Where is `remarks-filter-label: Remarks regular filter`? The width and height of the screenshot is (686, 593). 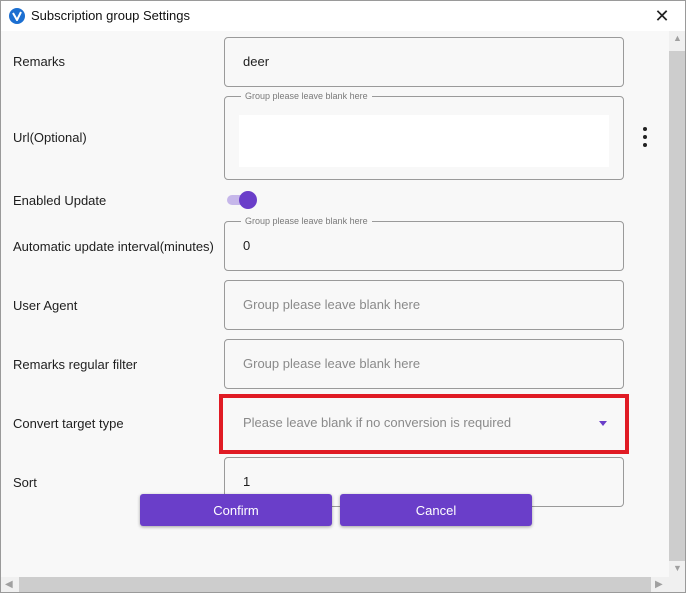
remarks-filter-label: Remarks regular filter is located at coordinates (75, 364).